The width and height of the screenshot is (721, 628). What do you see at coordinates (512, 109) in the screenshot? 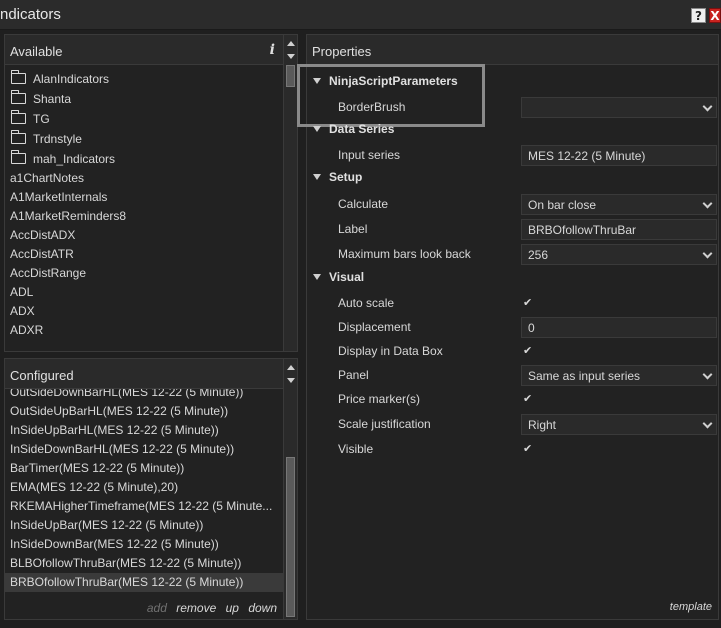
I see `prop-border-brush: BorderBrush` at bounding box center [512, 109].